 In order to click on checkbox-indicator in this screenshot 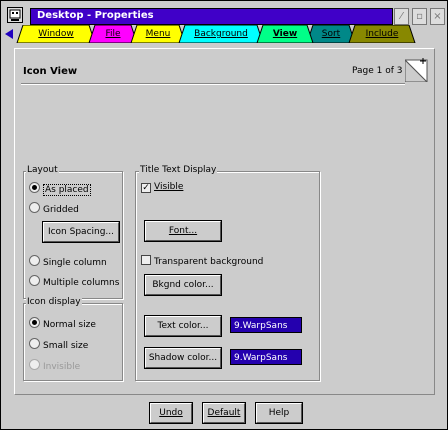, I will do `click(146, 260)`.